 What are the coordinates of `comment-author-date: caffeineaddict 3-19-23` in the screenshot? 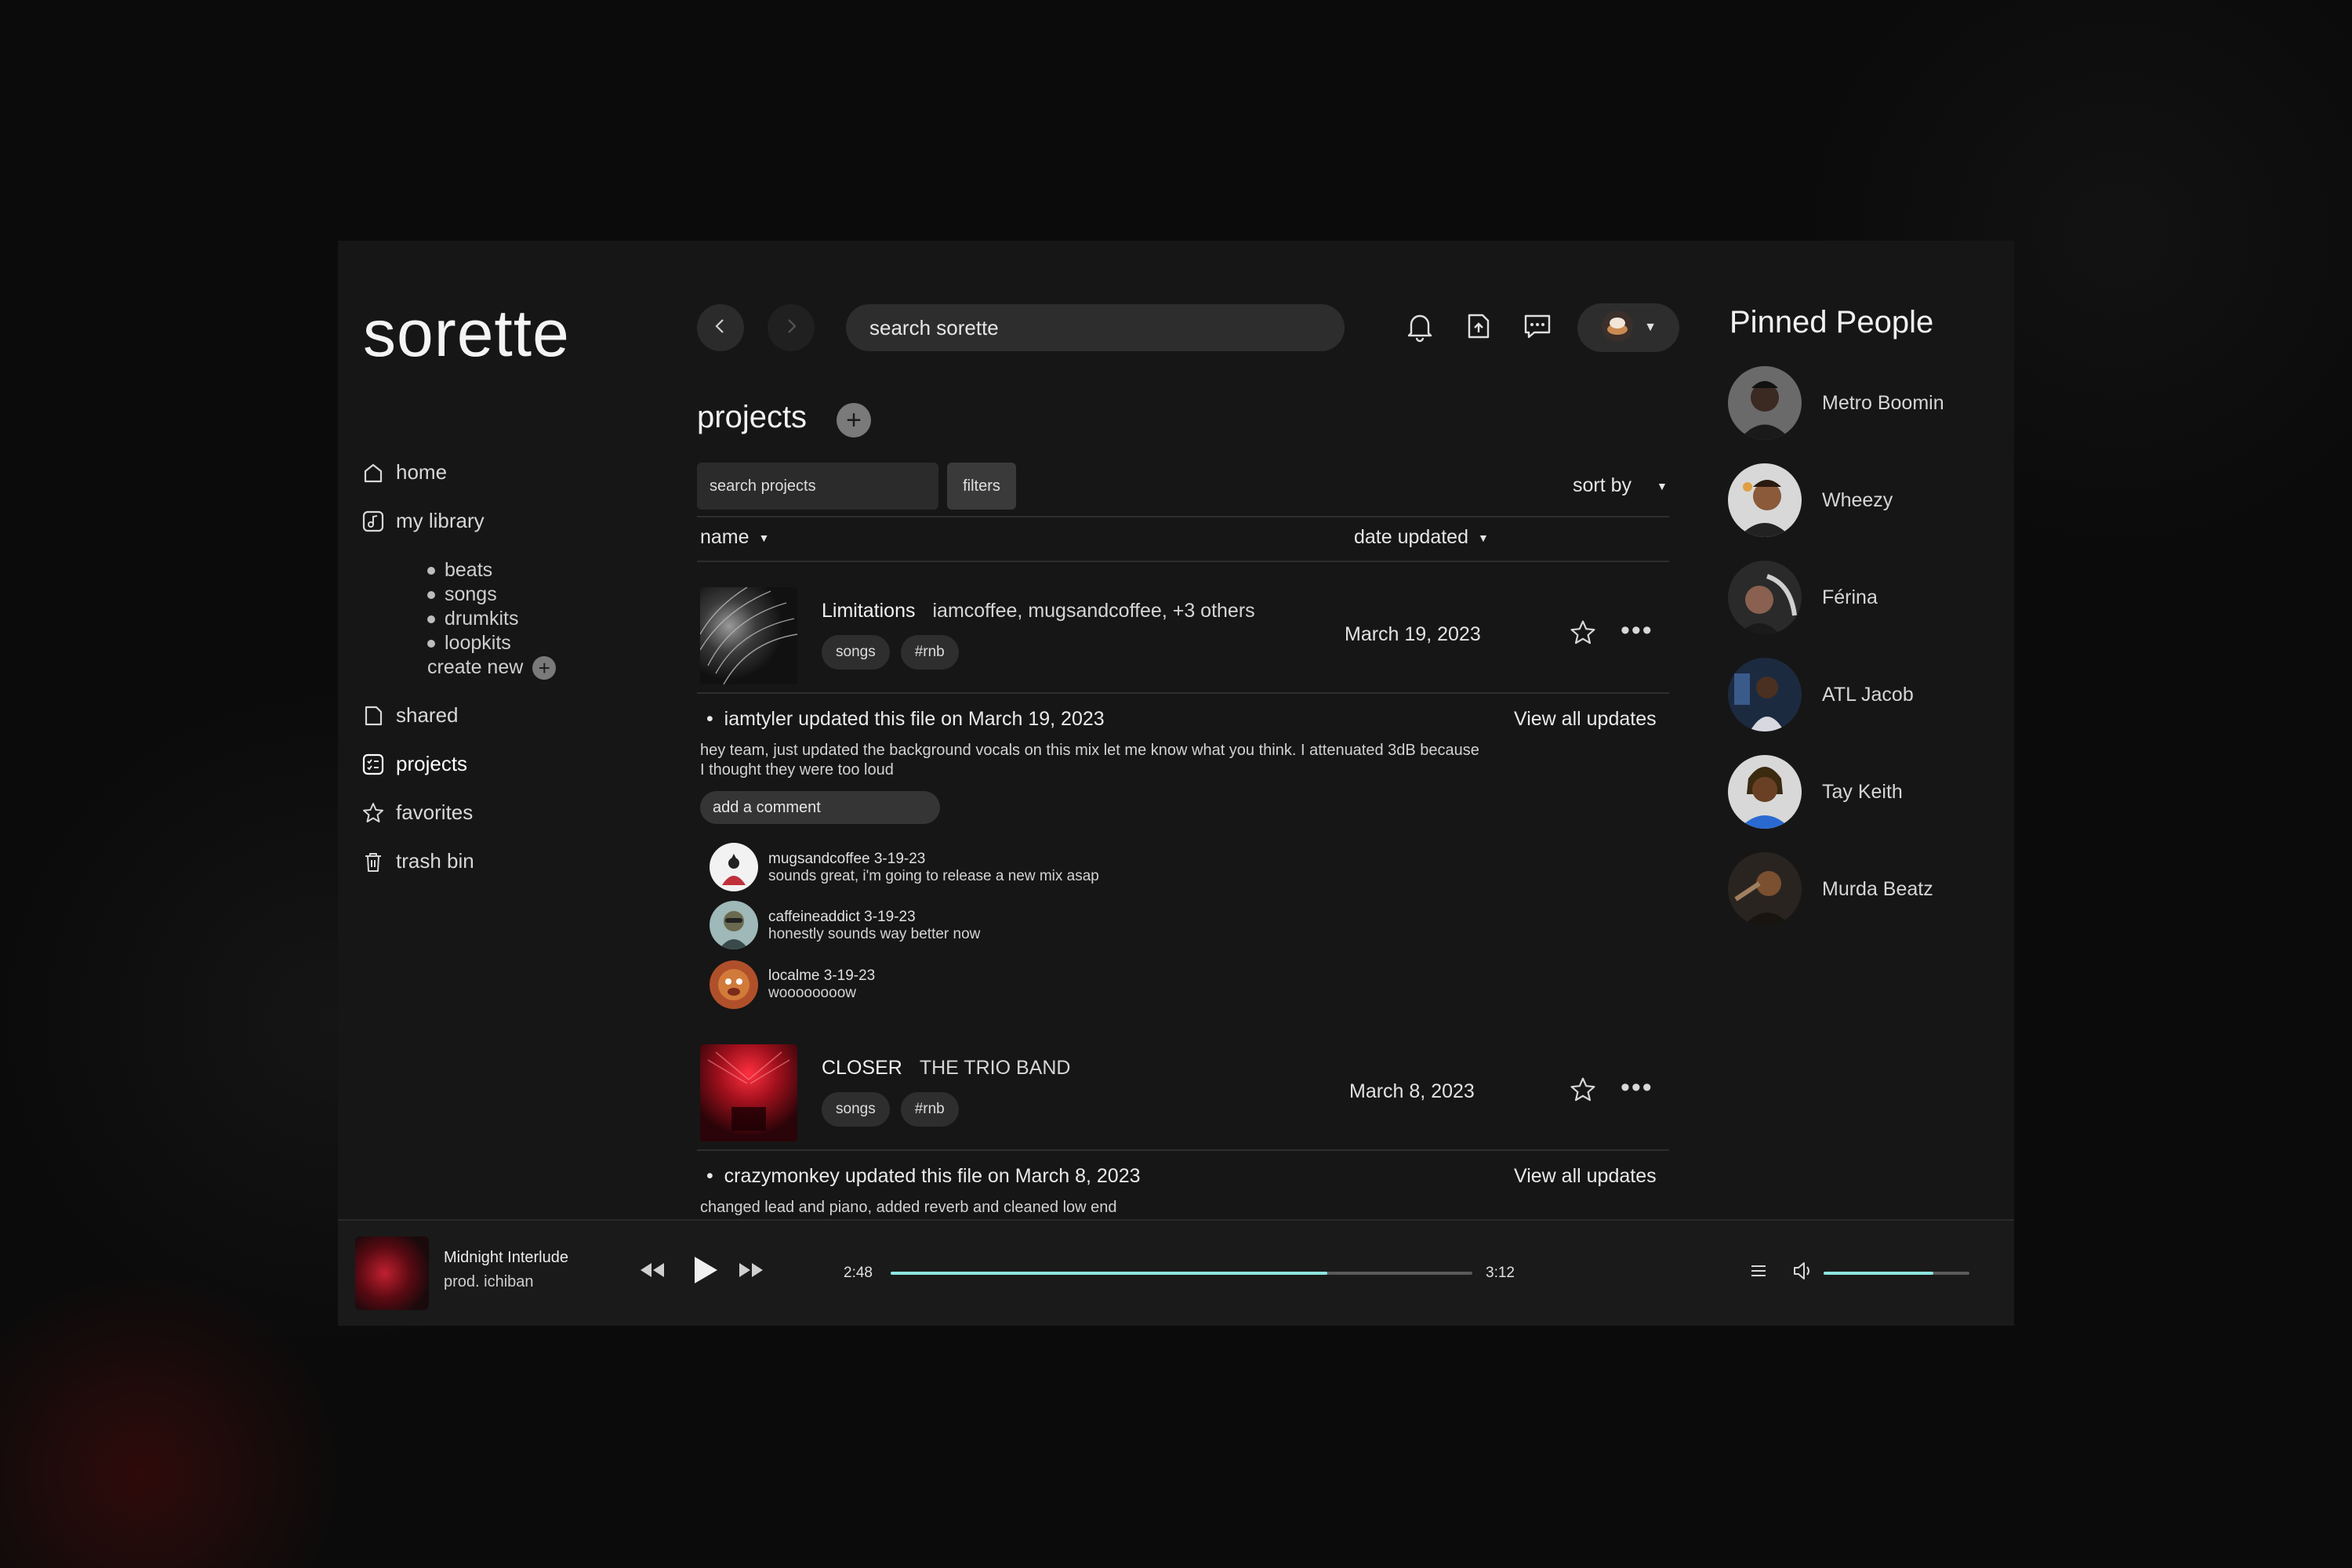 It's located at (842, 917).